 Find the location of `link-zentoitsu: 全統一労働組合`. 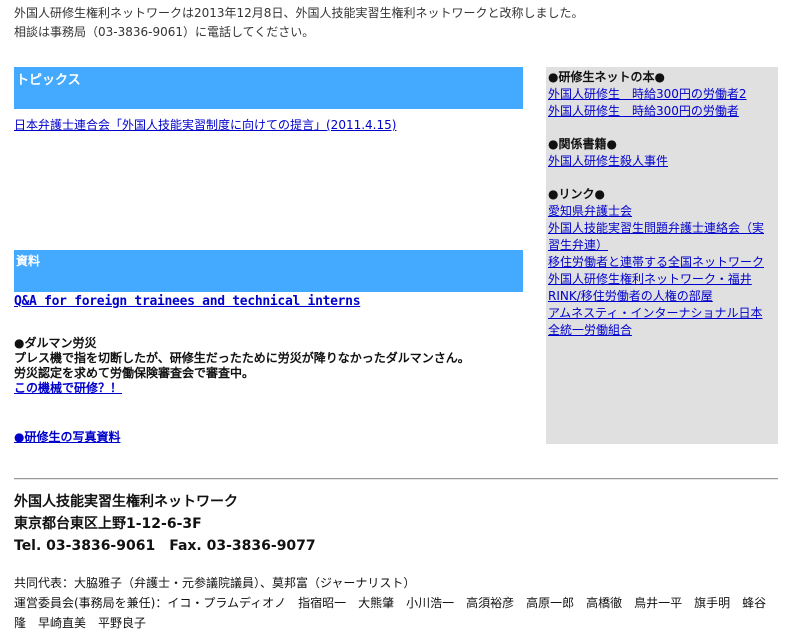

link-zentoitsu: 全統一労働組合 is located at coordinates (660, 330).